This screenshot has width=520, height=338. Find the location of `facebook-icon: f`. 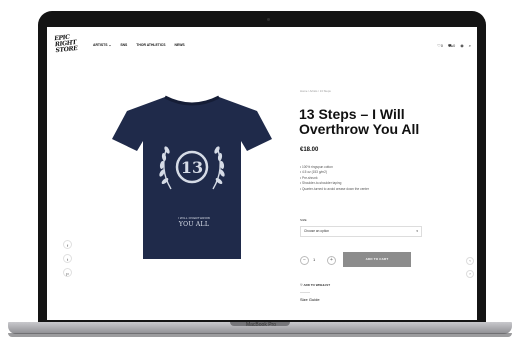

facebook-icon: f is located at coordinates (67, 244).